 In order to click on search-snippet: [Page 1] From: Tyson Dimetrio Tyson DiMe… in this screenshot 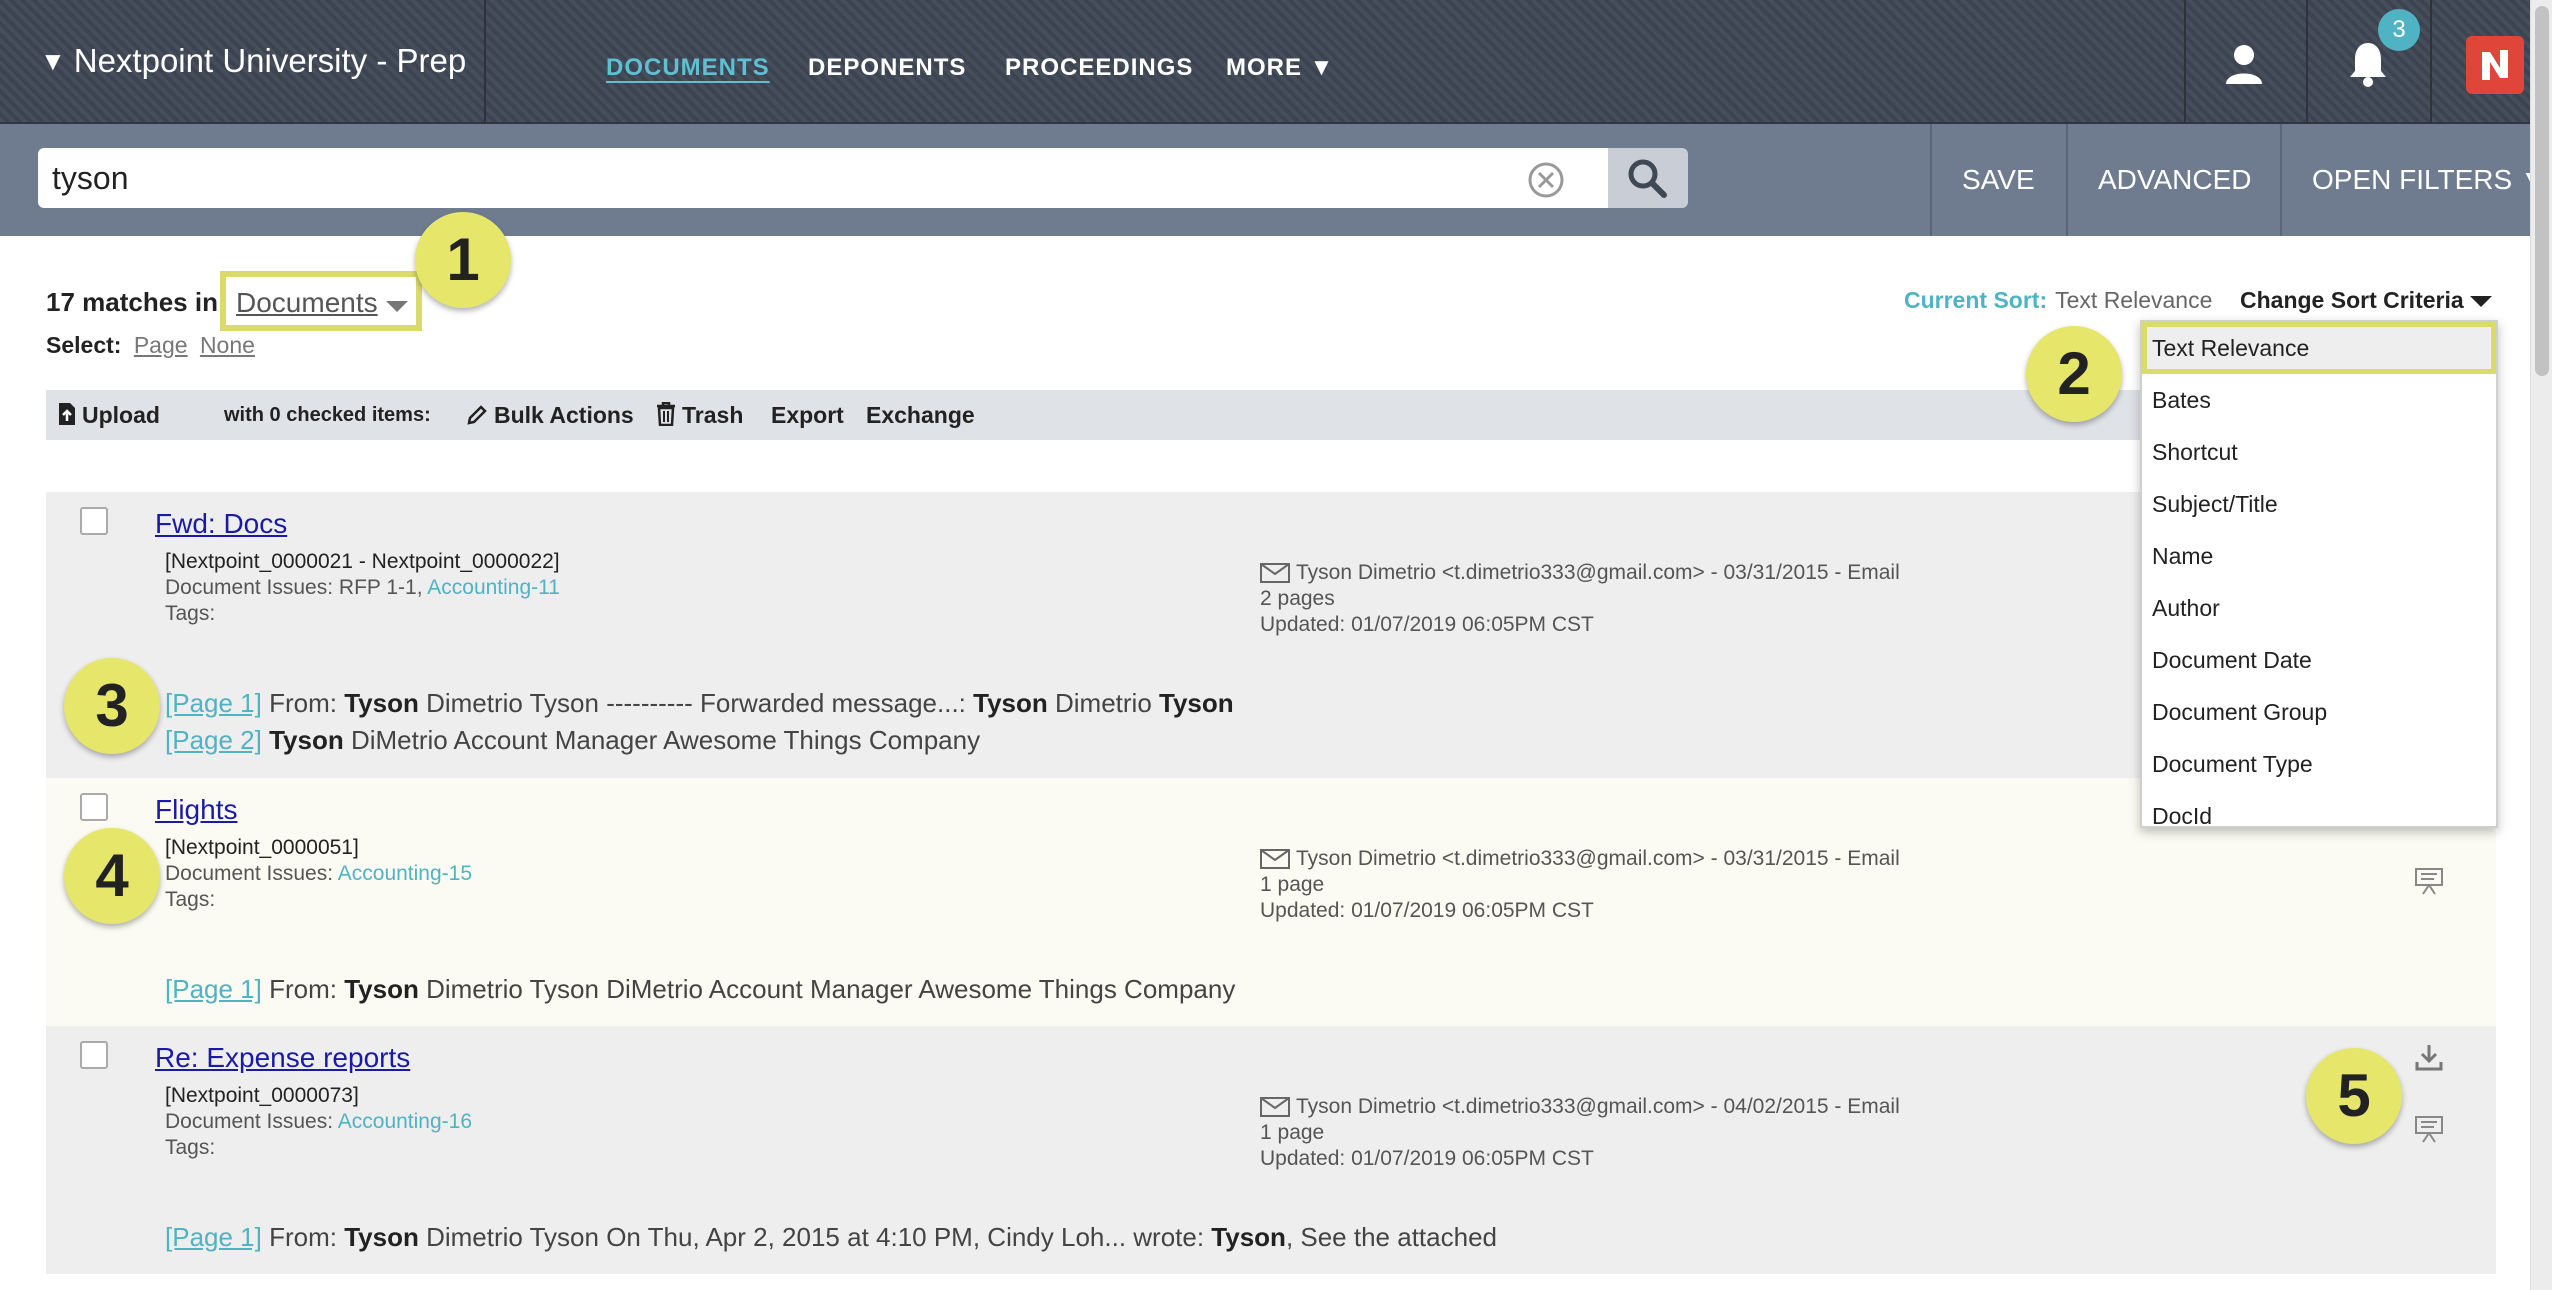, I will do `click(700, 989)`.